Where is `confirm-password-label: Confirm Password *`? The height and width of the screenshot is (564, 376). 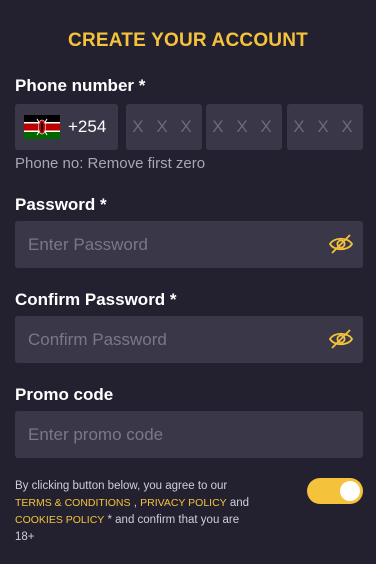 confirm-password-label: Confirm Password * is located at coordinates (96, 299).